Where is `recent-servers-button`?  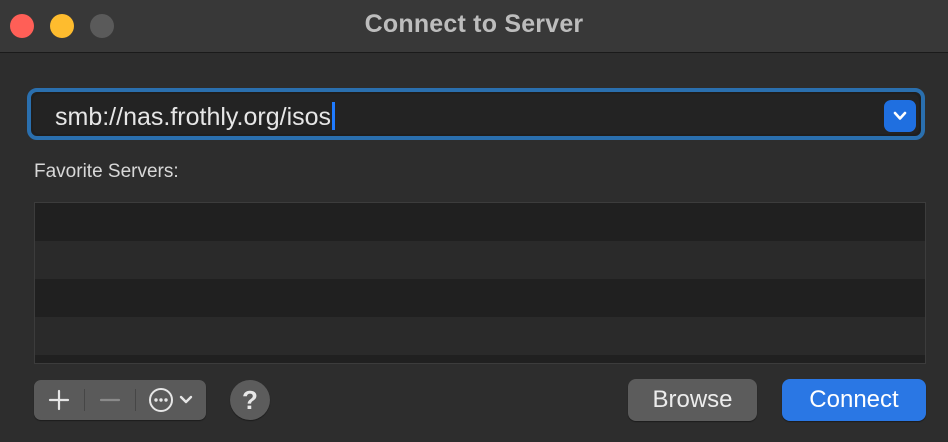 recent-servers-button is located at coordinates (900, 116).